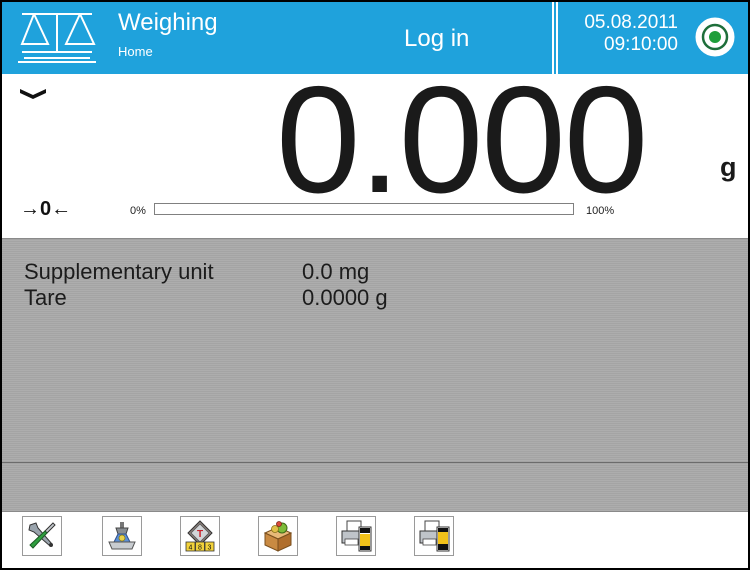 This screenshot has height=570, width=750. I want to click on time-text: 09:10:00, so click(641, 44).